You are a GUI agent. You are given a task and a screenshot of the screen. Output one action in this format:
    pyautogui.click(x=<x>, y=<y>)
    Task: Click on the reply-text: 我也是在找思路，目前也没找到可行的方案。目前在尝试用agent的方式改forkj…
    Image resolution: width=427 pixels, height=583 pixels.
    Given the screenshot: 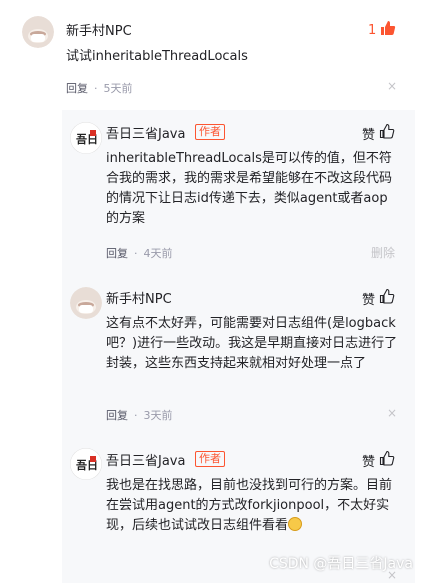 What is the action you would take?
    pyautogui.click(x=252, y=506)
    